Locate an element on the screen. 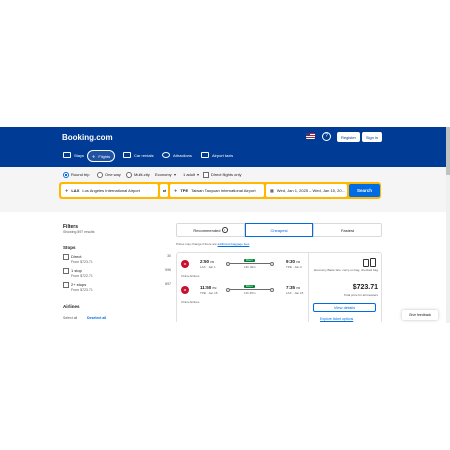  info-icon: i is located at coordinates (224, 230).